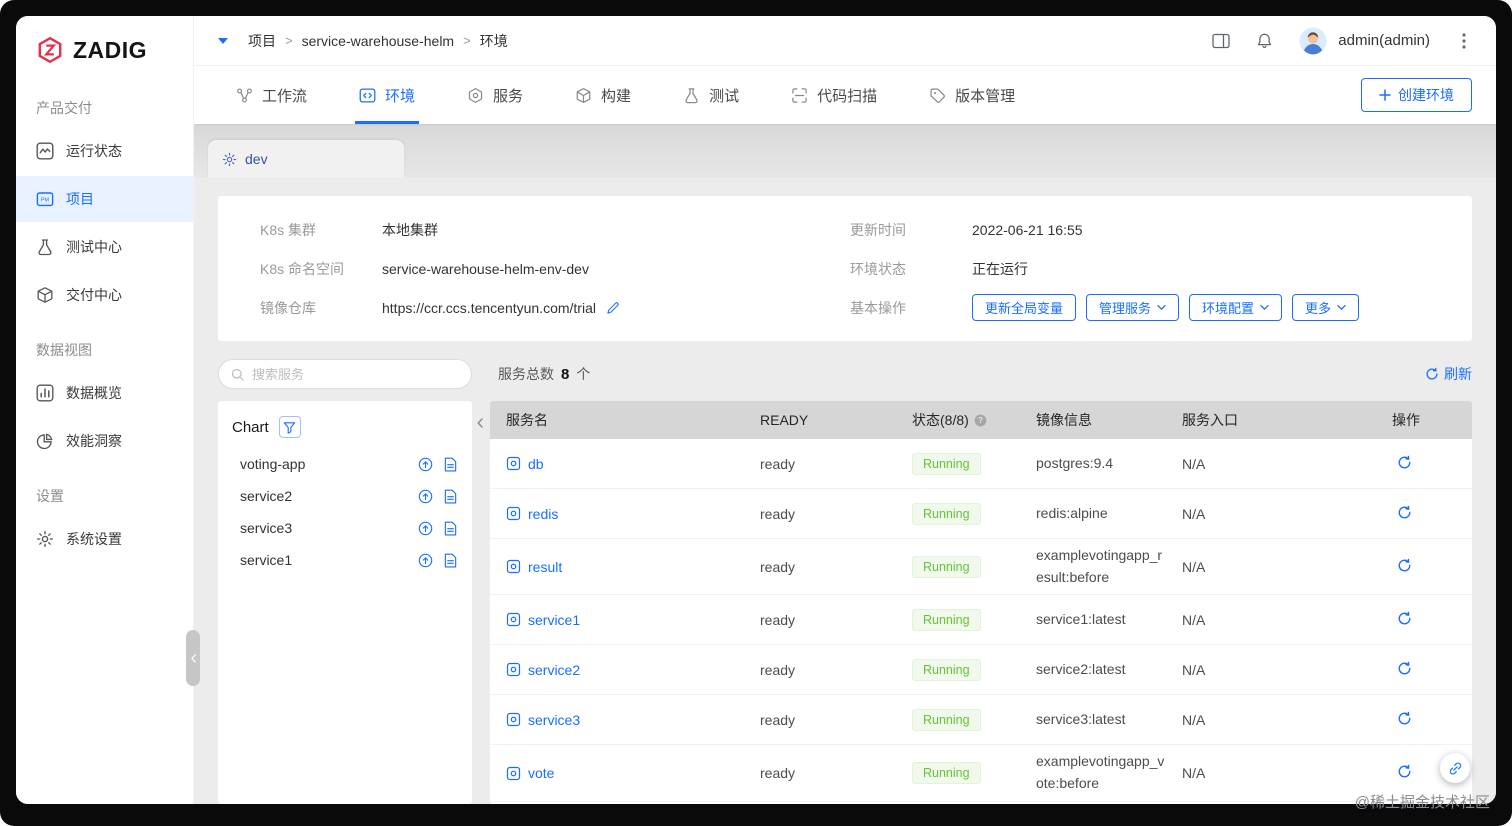 This screenshot has width=1512, height=826. What do you see at coordinates (972, 95) in the screenshot?
I see `tab-version: 版本管理` at bounding box center [972, 95].